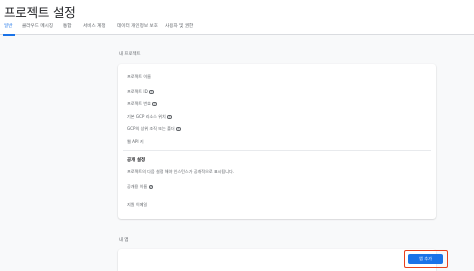 This screenshot has width=474, height=271. I want to click on support-email-row: 지원 이메일, so click(137, 205).